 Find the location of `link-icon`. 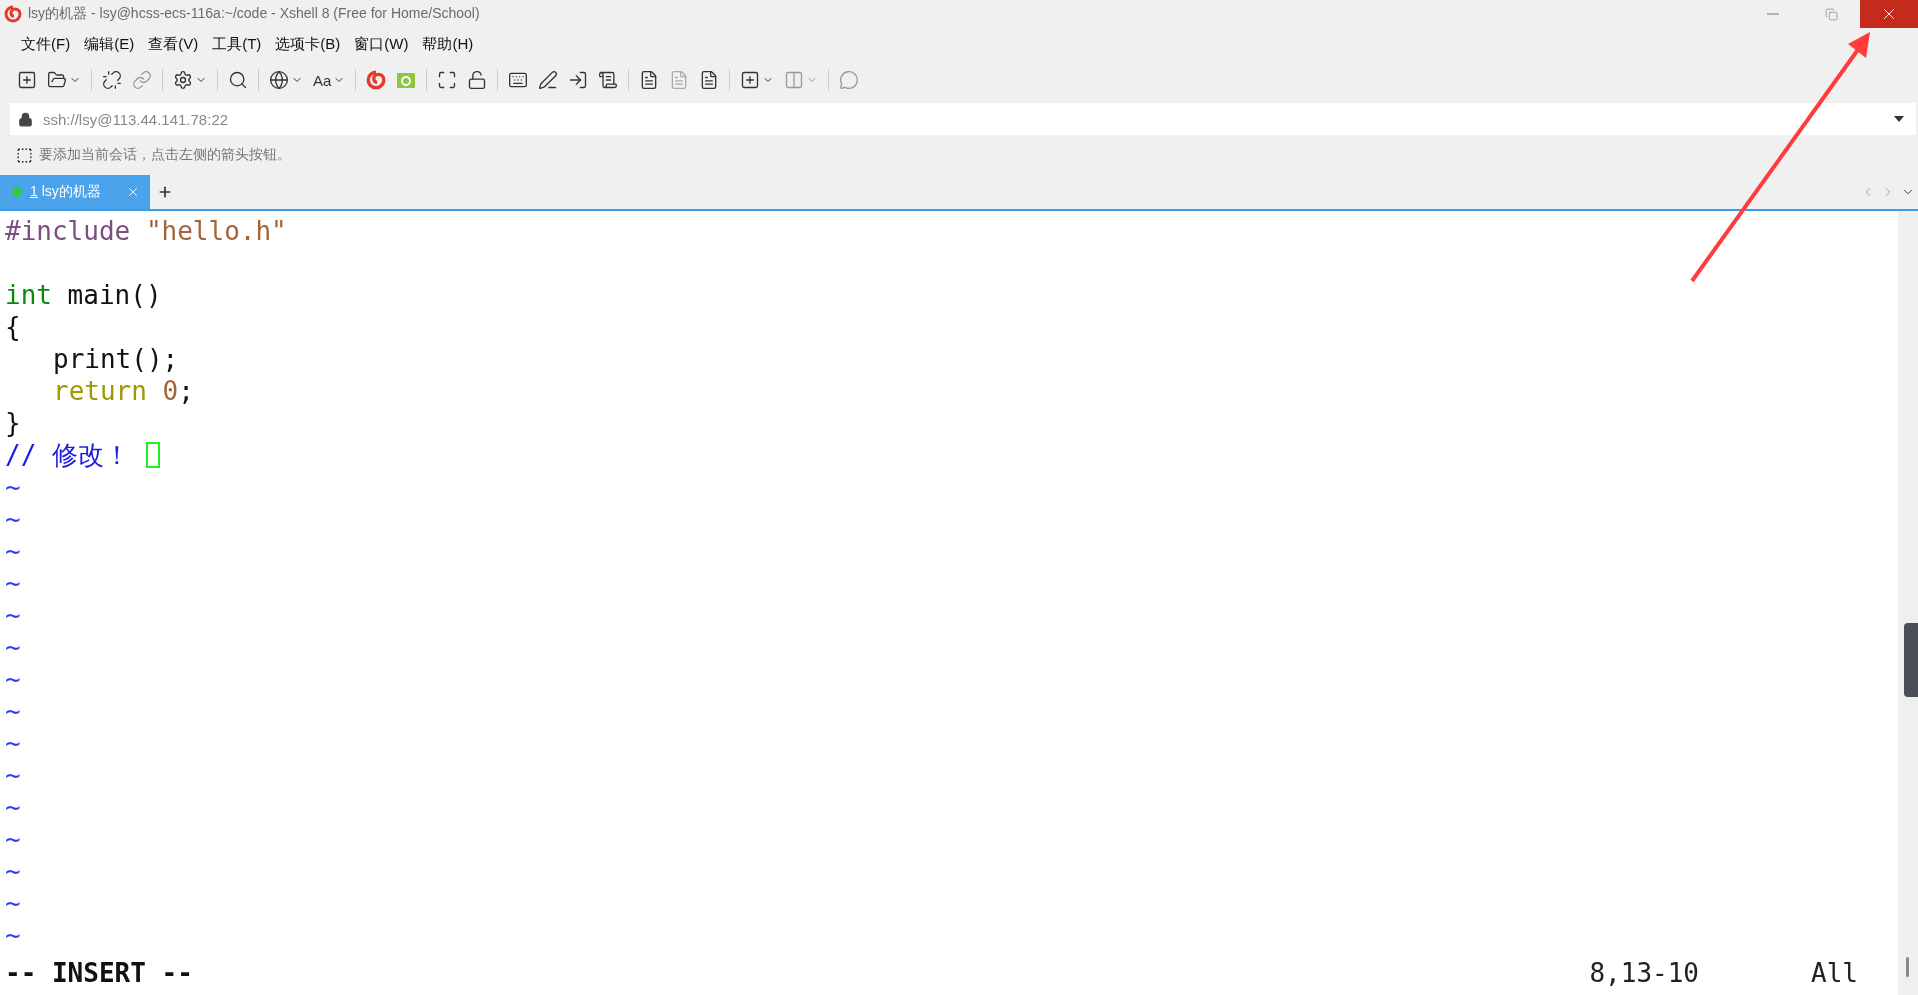

link-icon is located at coordinates (142, 80).